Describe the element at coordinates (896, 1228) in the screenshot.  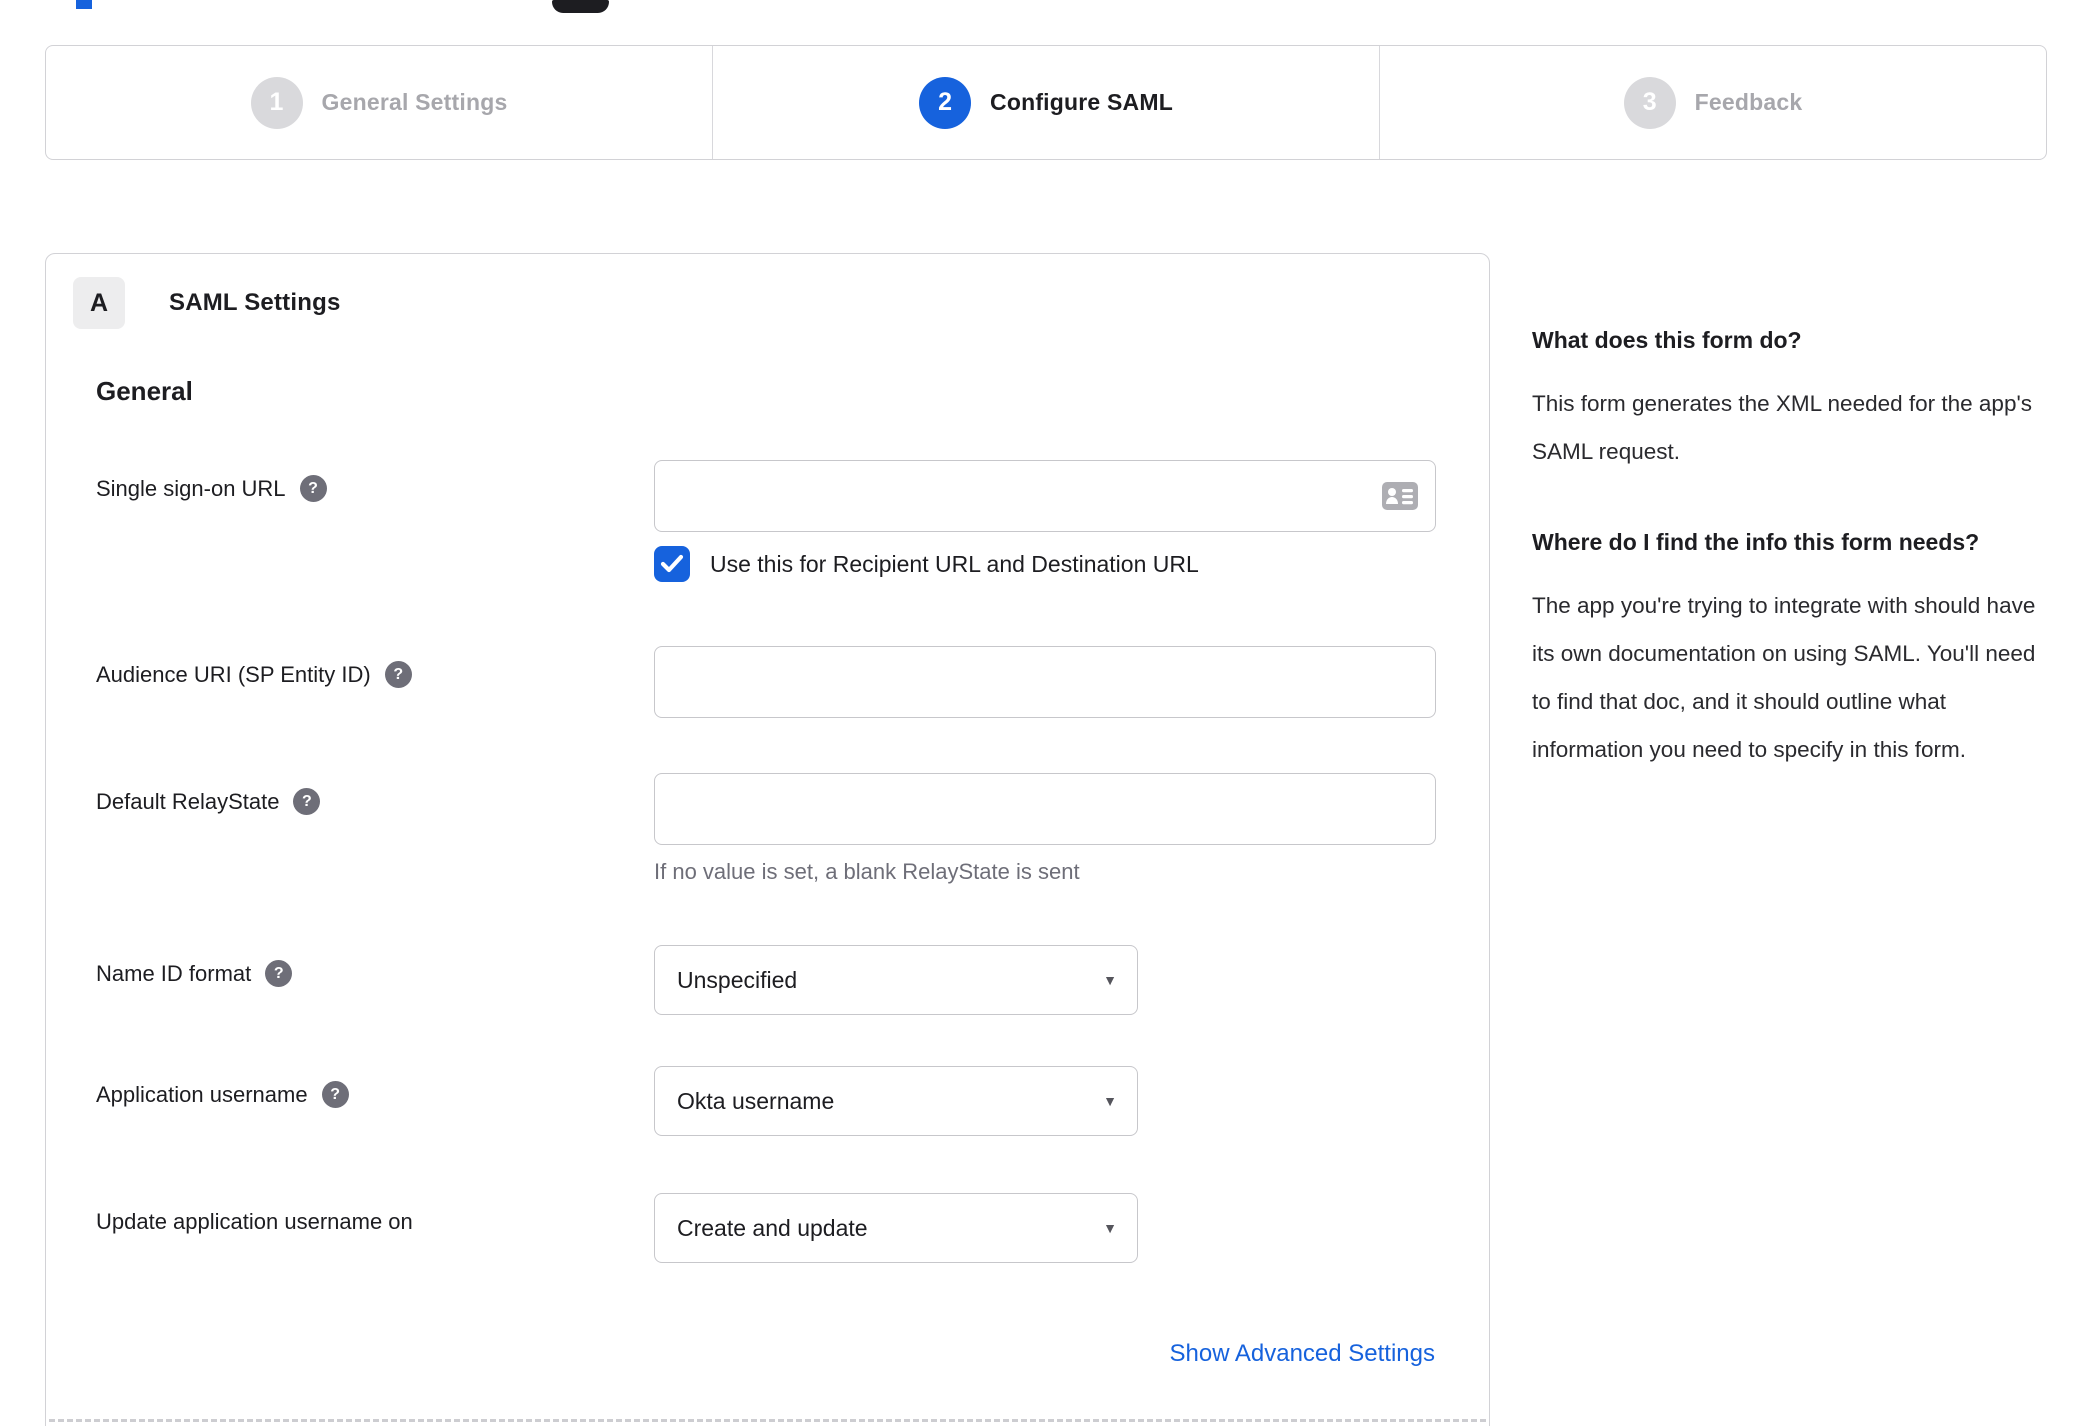
I see `update-application-username-select: Create and update ▼` at that location.